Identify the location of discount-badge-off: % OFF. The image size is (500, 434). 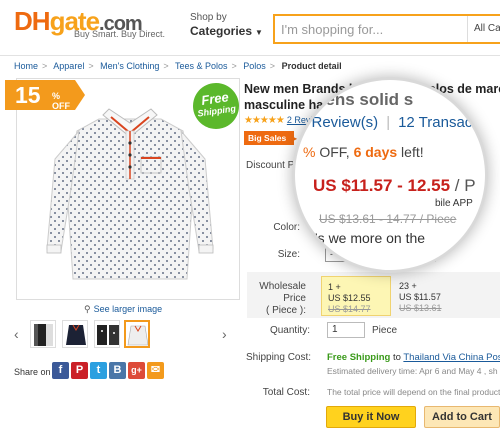
(61, 101).